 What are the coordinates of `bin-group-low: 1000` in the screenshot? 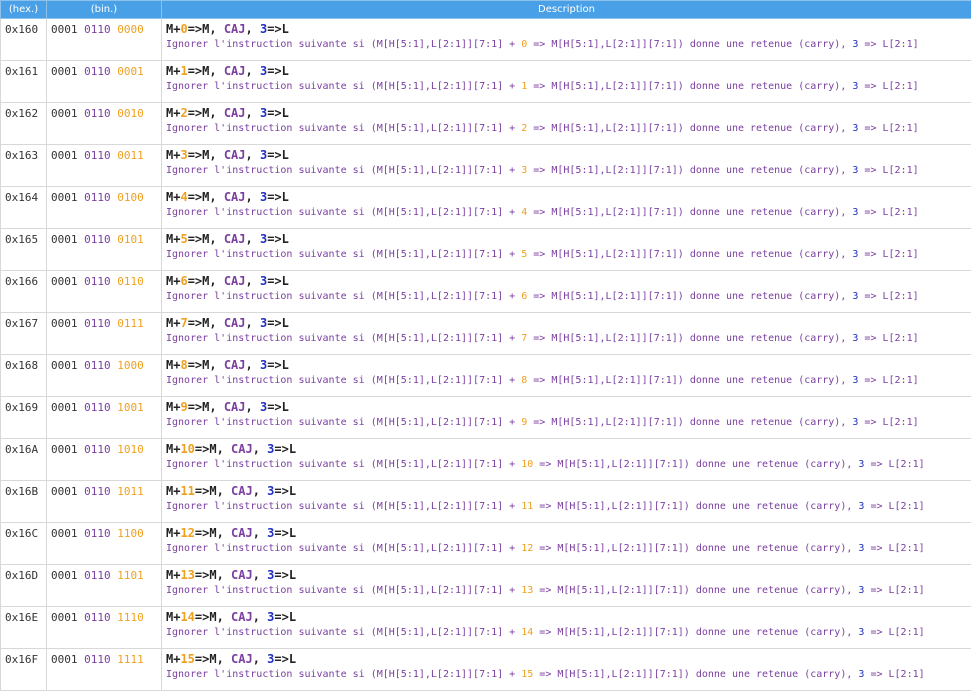 It's located at (130, 365).